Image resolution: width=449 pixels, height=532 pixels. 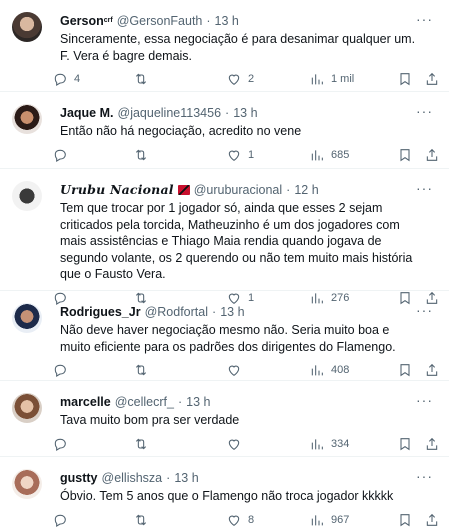 What do you see at coordinates (329, 370) in the screenshot?
I see `views-button: 408` at bounding box center [329, 370].